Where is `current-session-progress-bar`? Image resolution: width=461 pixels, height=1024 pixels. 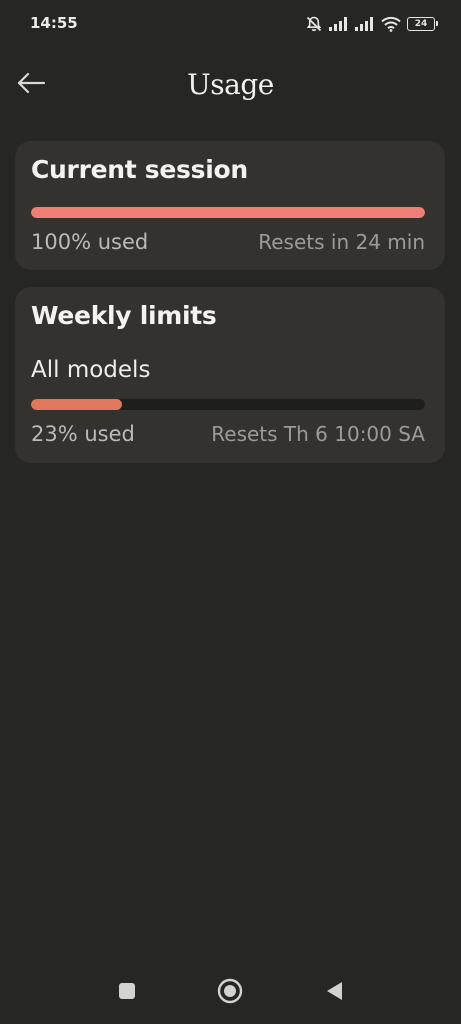 current-session-progress-bar is located at coordinates (228, 212).